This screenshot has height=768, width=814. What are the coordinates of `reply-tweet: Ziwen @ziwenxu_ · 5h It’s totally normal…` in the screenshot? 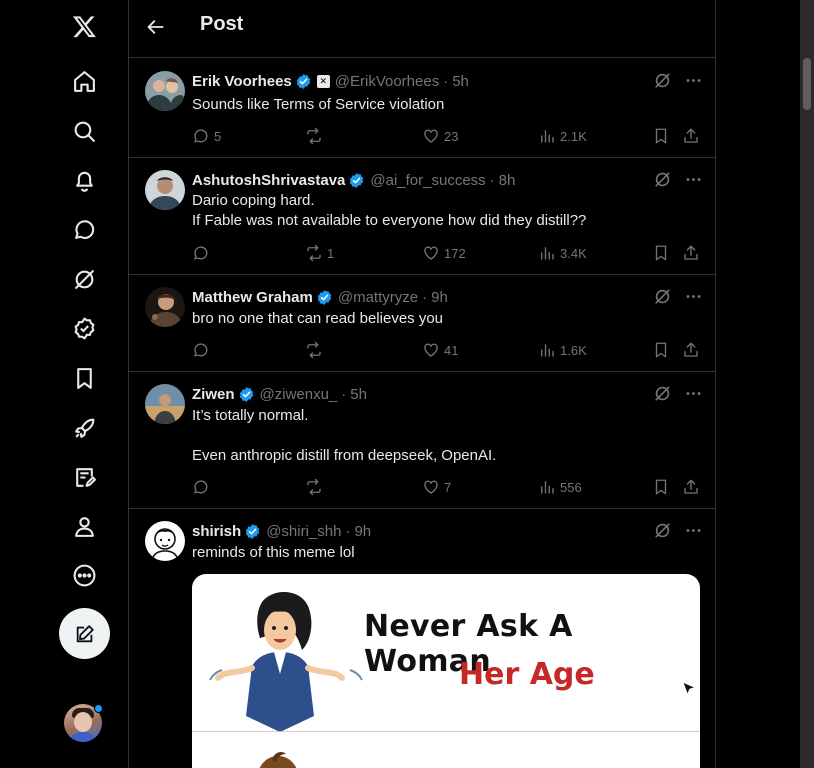 It's located at (422, 440).